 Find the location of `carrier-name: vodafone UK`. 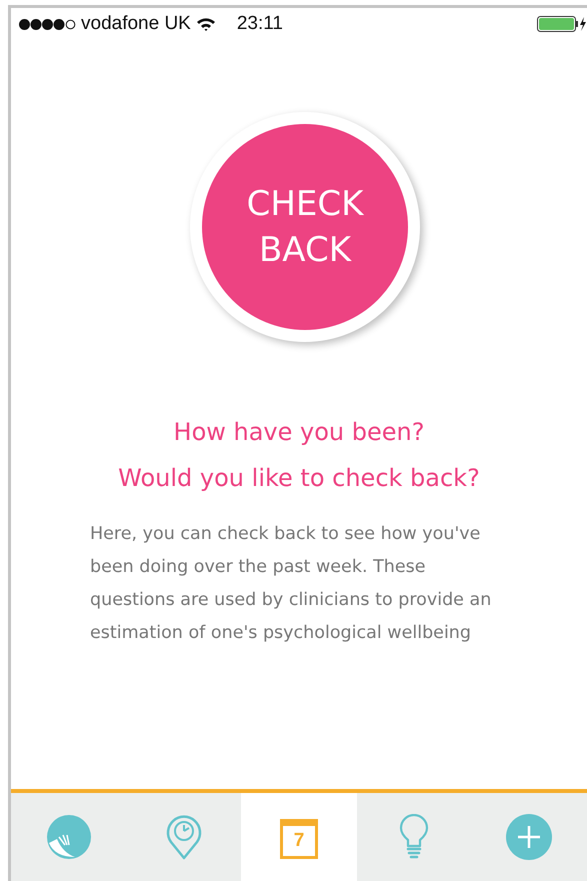

carrier-name: vodafone UK is located at coordinates (136, 24).